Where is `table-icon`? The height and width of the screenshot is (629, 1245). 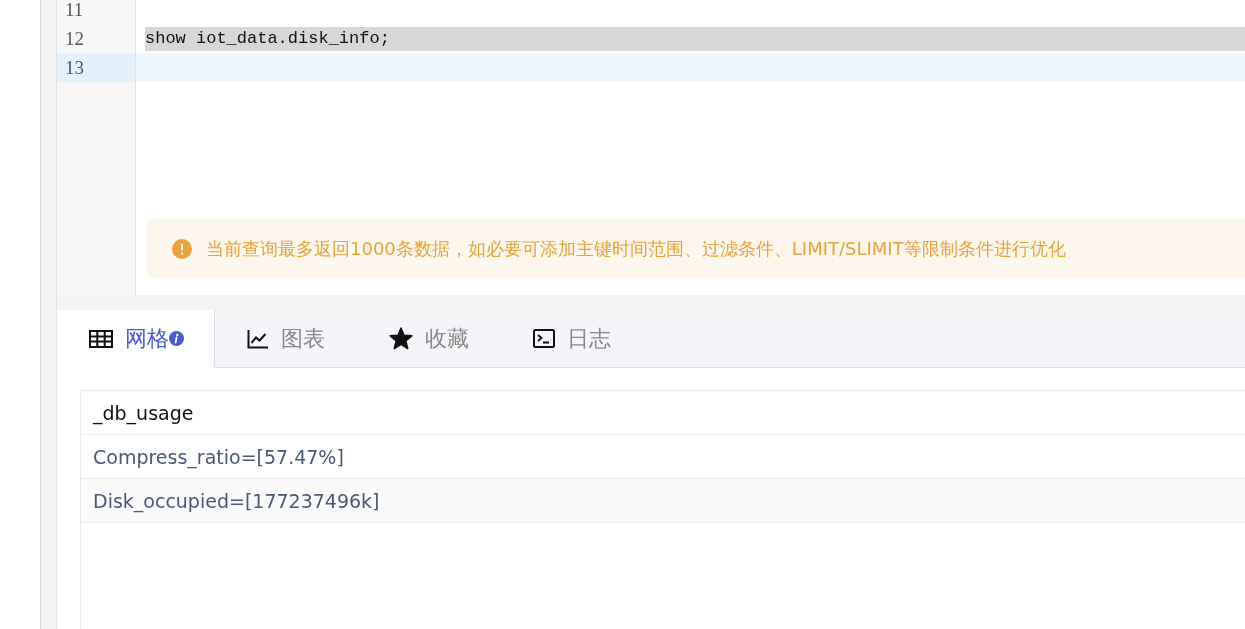
table-icon is located at coordinates (101, 338).